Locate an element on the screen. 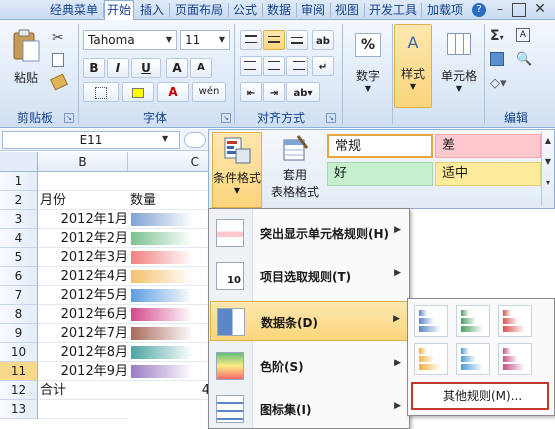  row-header: 11 is located at coordinates (19, 371).